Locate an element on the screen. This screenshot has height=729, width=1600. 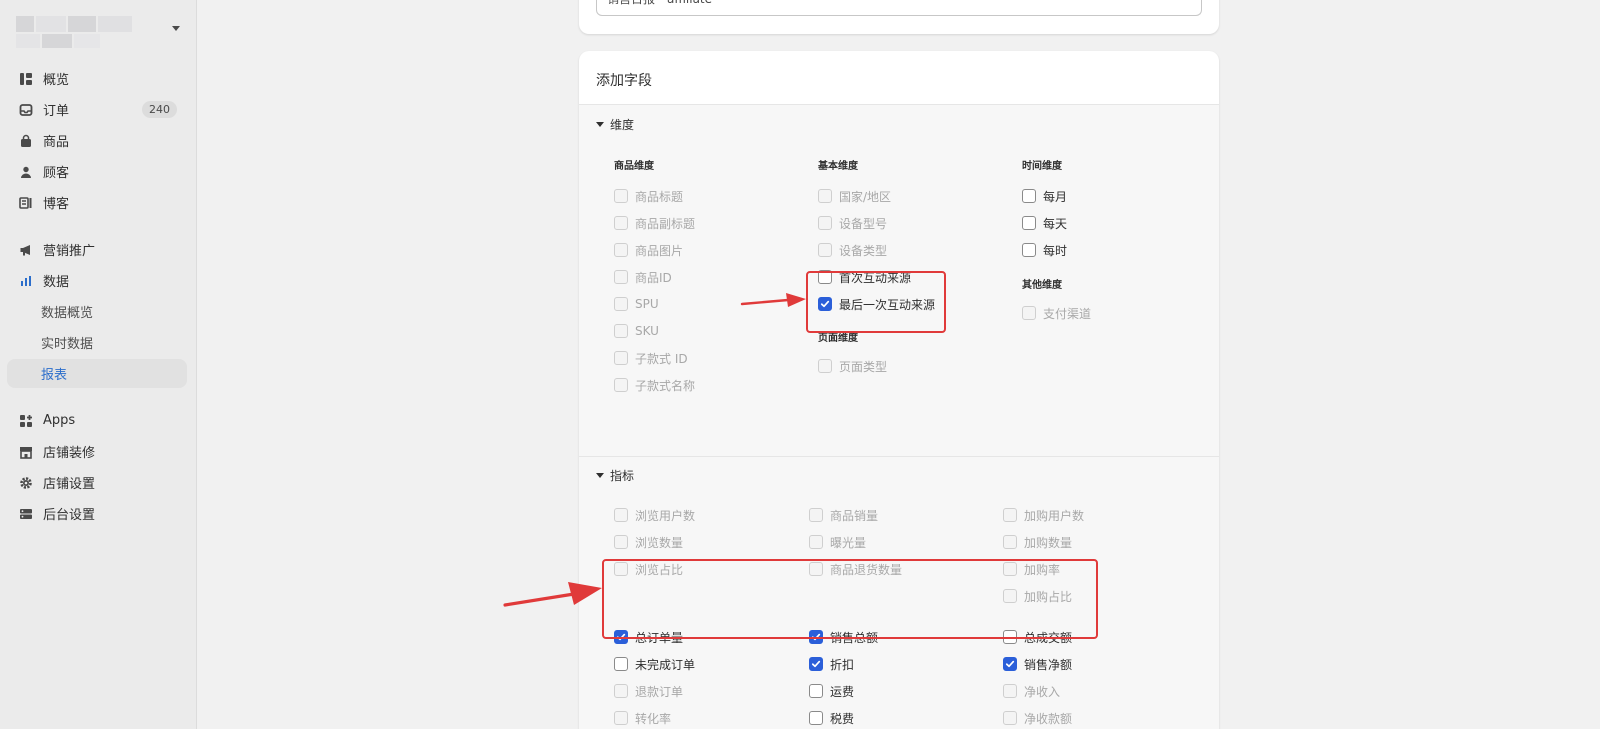
nav-item-admin-settings: 后台设置 is located at coordinates (97, 513).